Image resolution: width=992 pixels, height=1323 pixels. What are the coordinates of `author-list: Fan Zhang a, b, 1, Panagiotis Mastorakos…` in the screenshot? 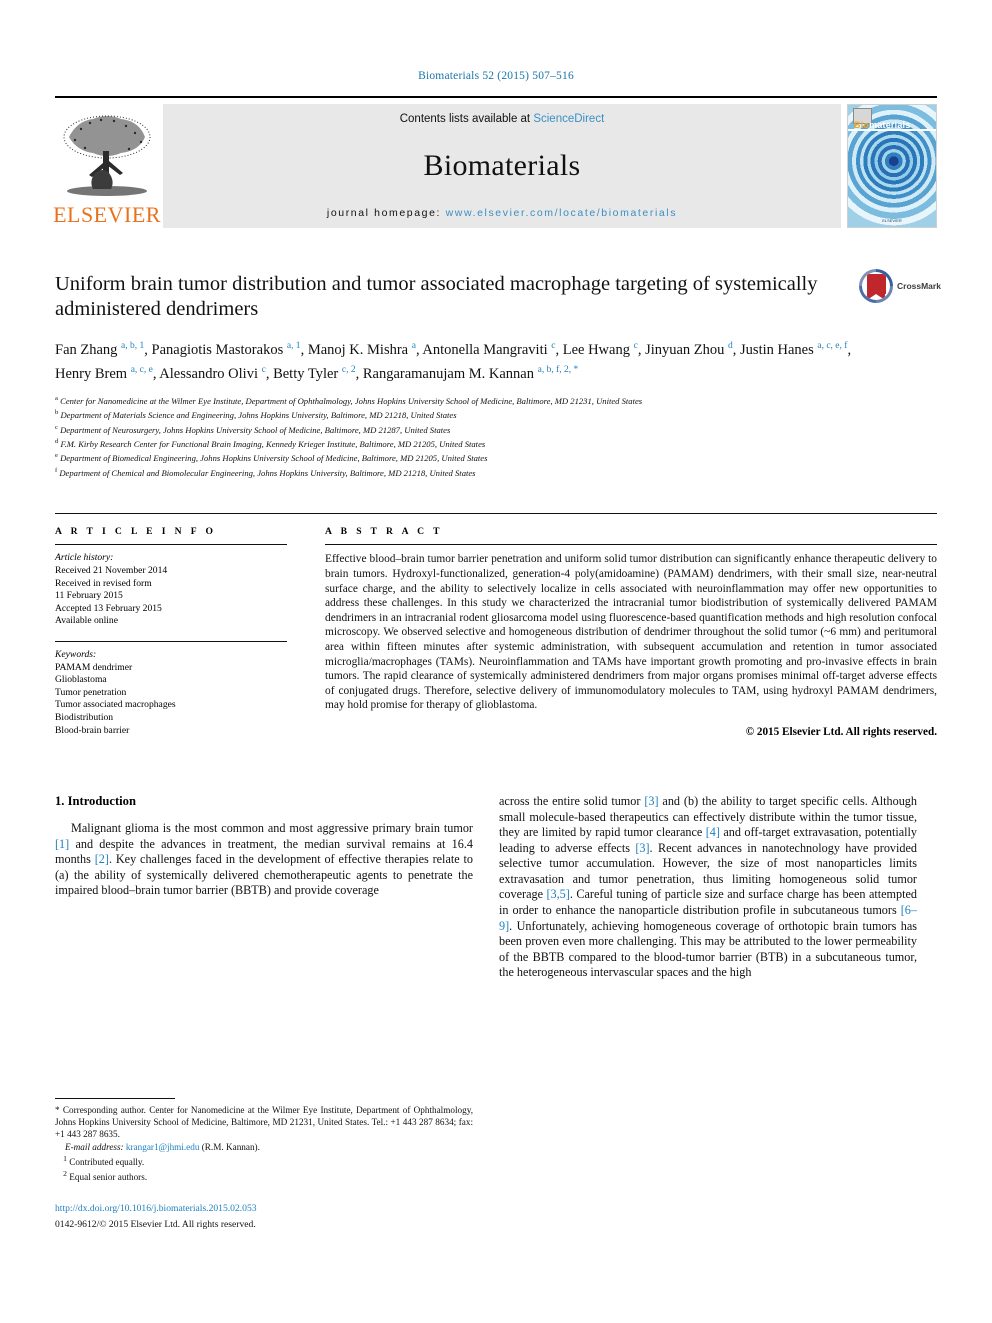 It's located at (453, 361).